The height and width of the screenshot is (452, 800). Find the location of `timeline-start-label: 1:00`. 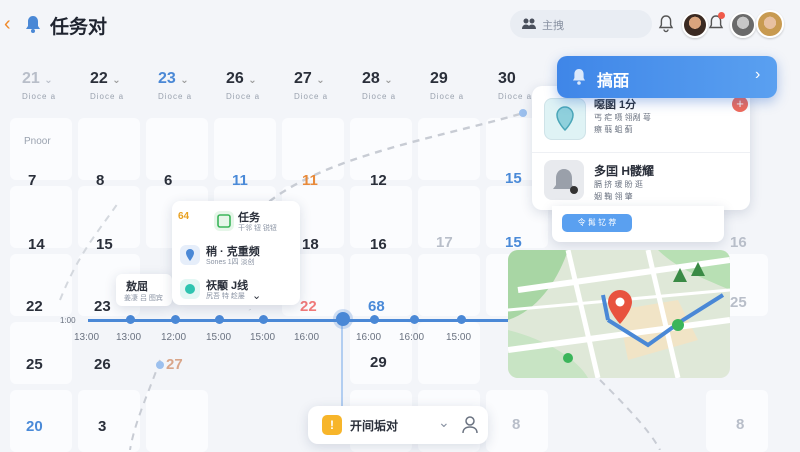

timeline-start-label: 1:00 is located at coordinates (68, 320).